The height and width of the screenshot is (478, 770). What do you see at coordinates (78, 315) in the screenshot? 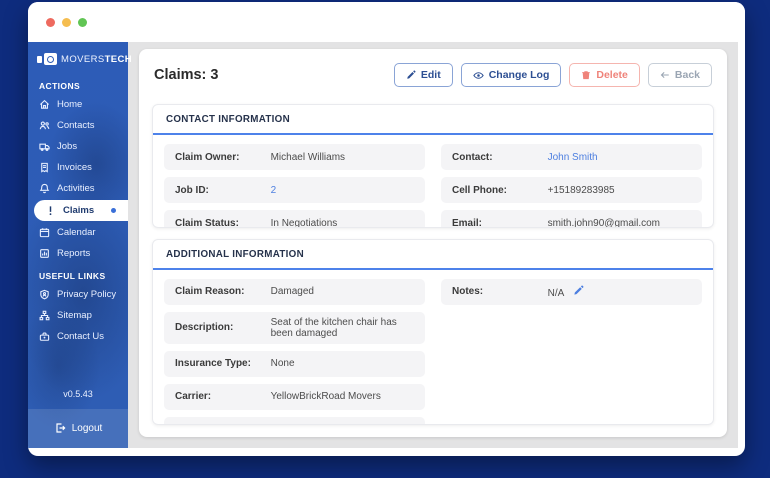
I see `sidebar-item-sitemap: Sitemap` at bounding box center [78, 315].